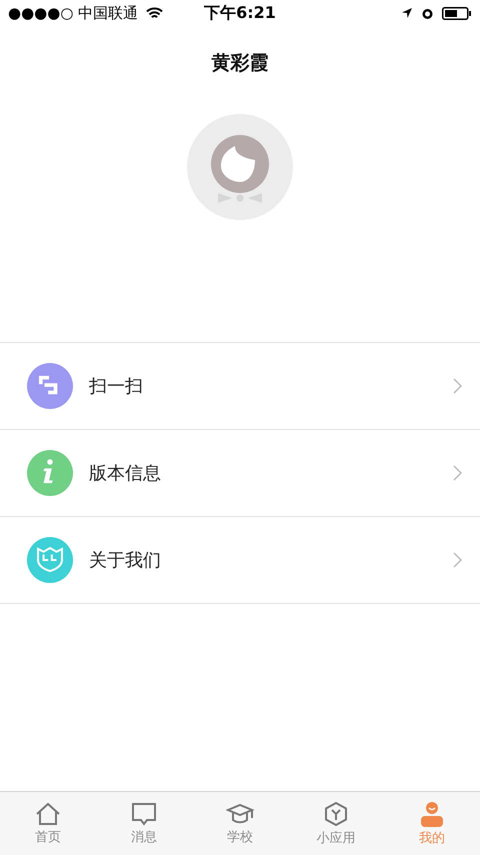 The image size is (480, 855). I want to click on tab-bar-item: 小应用, so click(336, 823).